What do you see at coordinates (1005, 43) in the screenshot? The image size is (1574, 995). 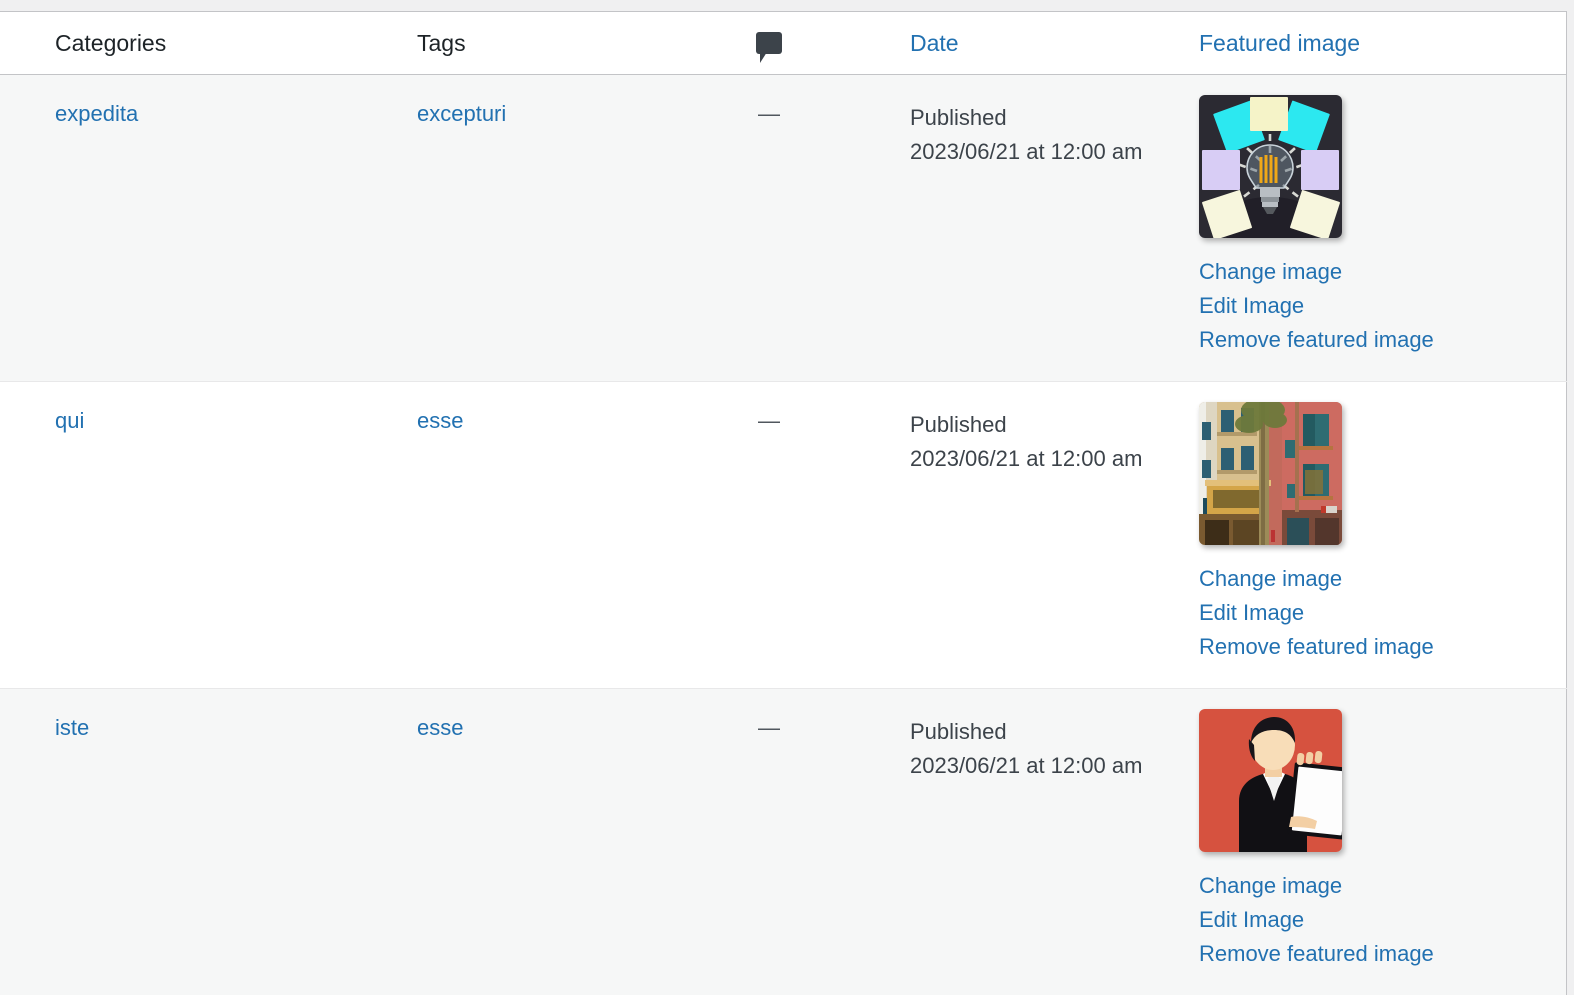 I see `column-header-date: Date` at bounding box center [1005, 43].